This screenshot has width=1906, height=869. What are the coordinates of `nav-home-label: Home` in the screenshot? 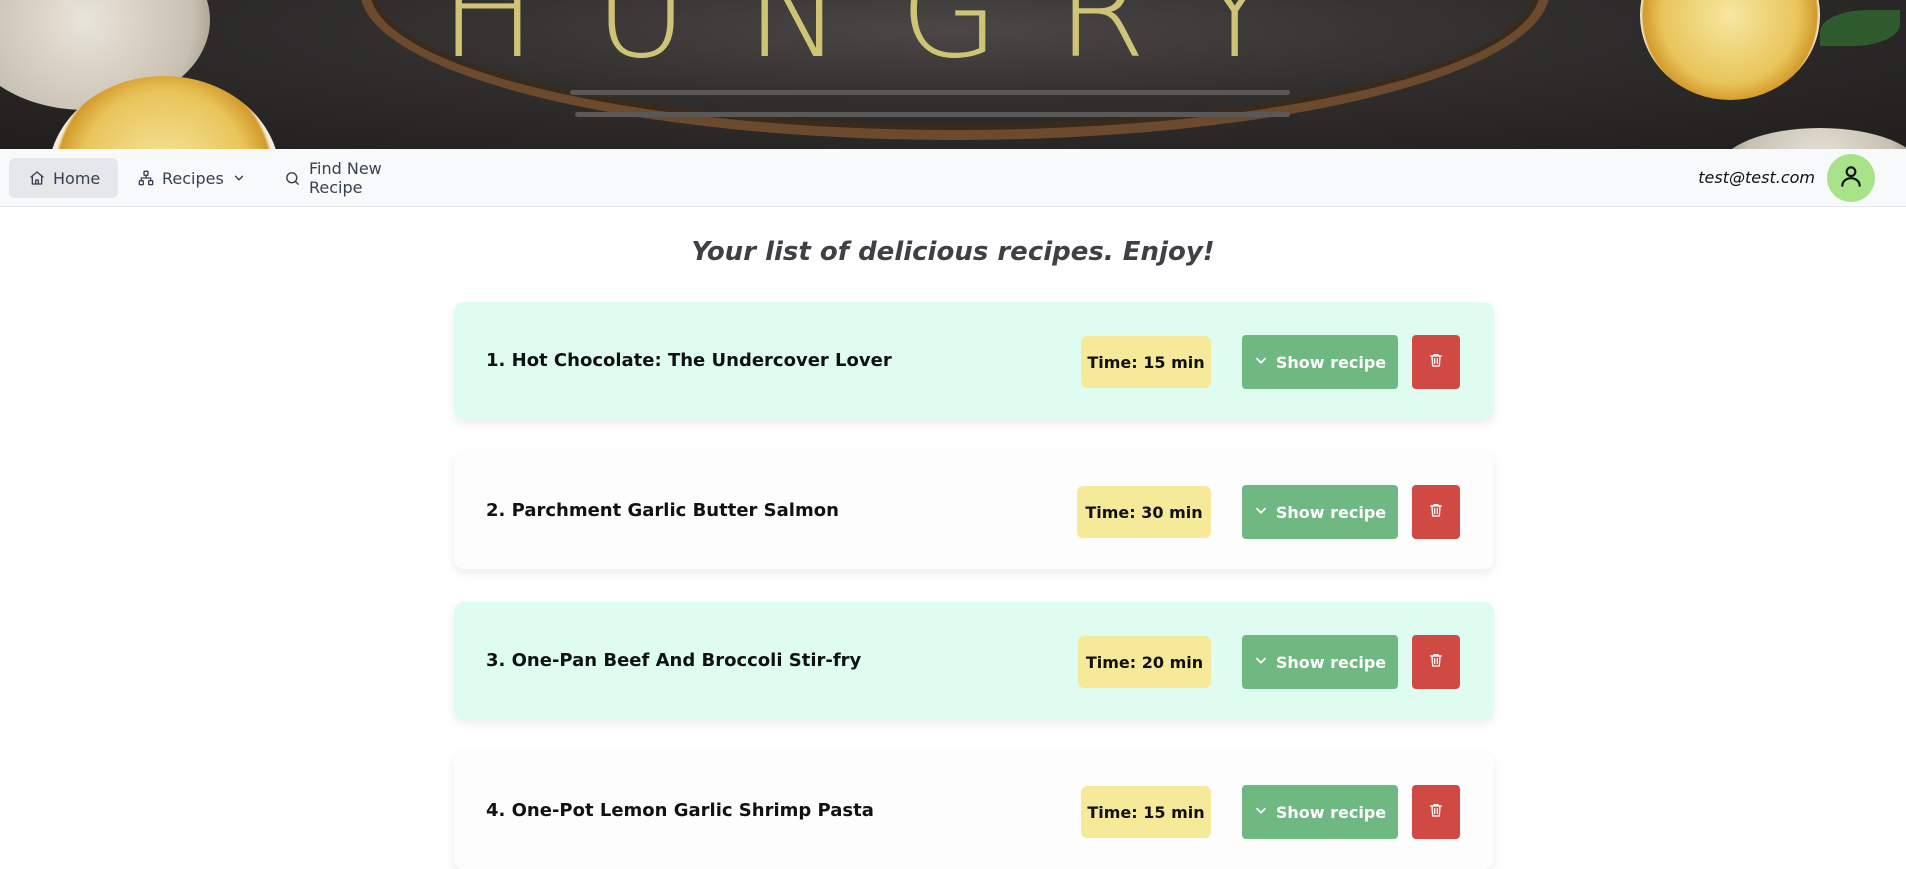 It's located at (77, 178).